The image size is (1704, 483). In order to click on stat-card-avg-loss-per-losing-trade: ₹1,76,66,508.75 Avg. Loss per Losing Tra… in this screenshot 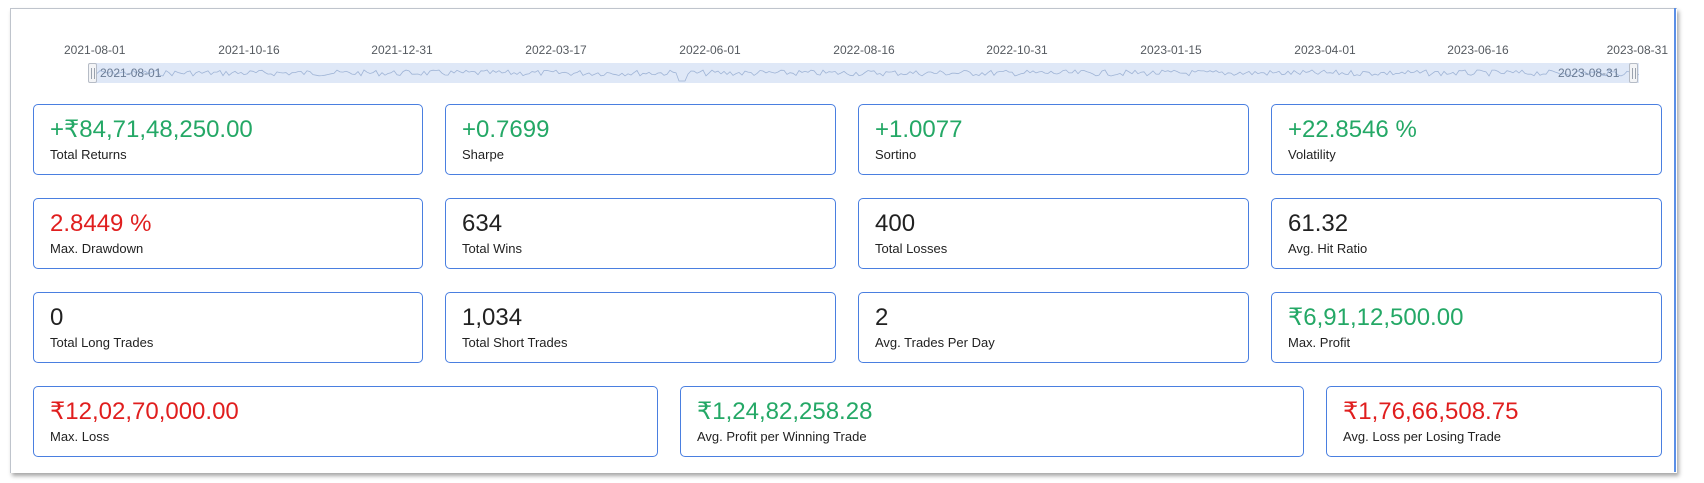, I will do `click(1494, 421)`.